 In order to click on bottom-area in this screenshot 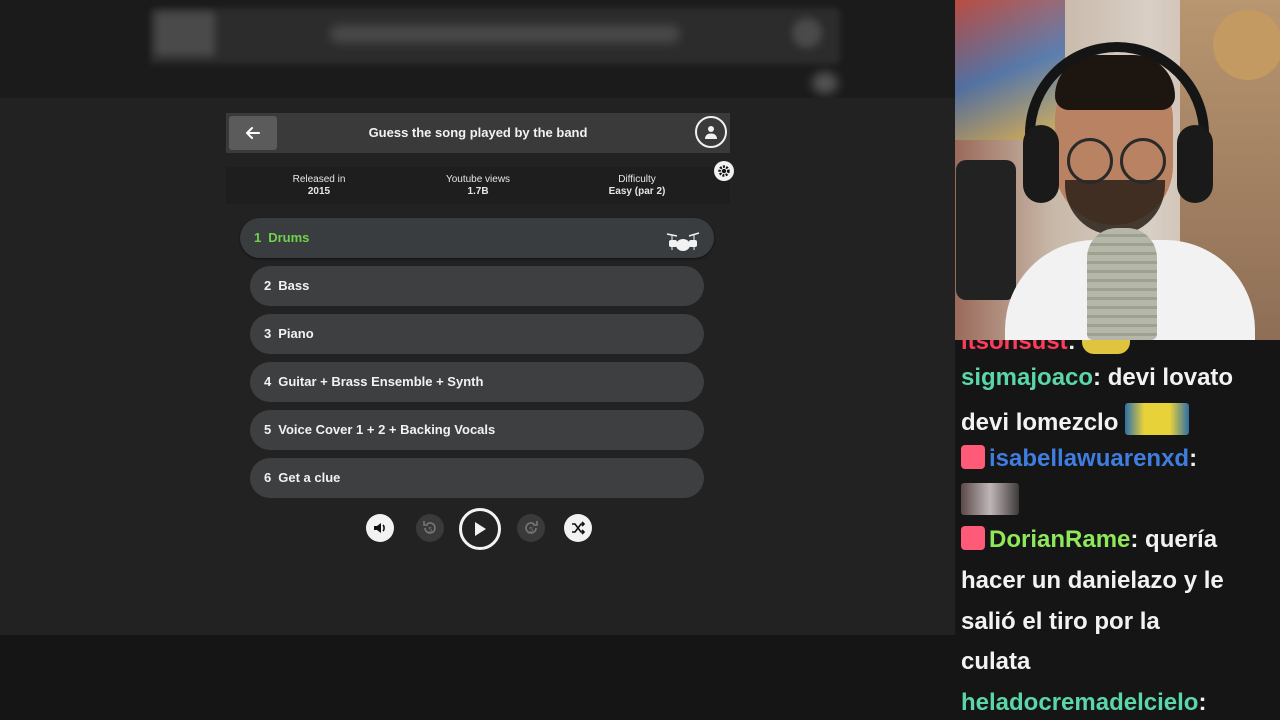, I will do `click(477, 677)`.